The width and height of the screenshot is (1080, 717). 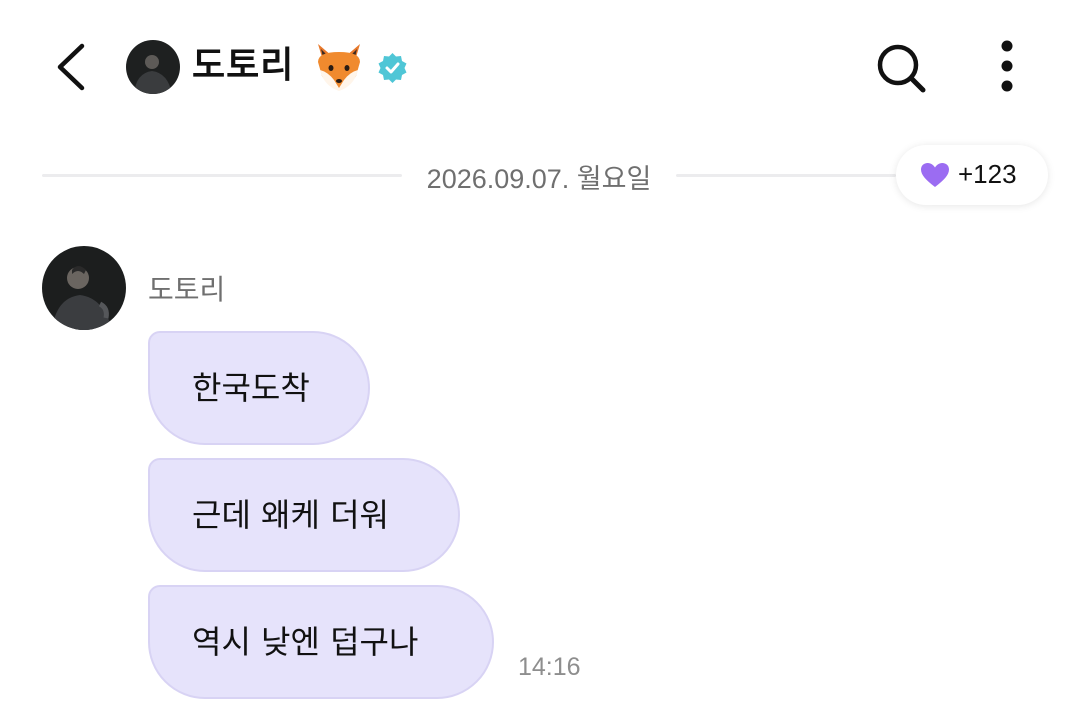 What do you see at coordinates (187, 289) in the screenshot?
I see `sender-name: 도토리` at bounding box center [187, 289].